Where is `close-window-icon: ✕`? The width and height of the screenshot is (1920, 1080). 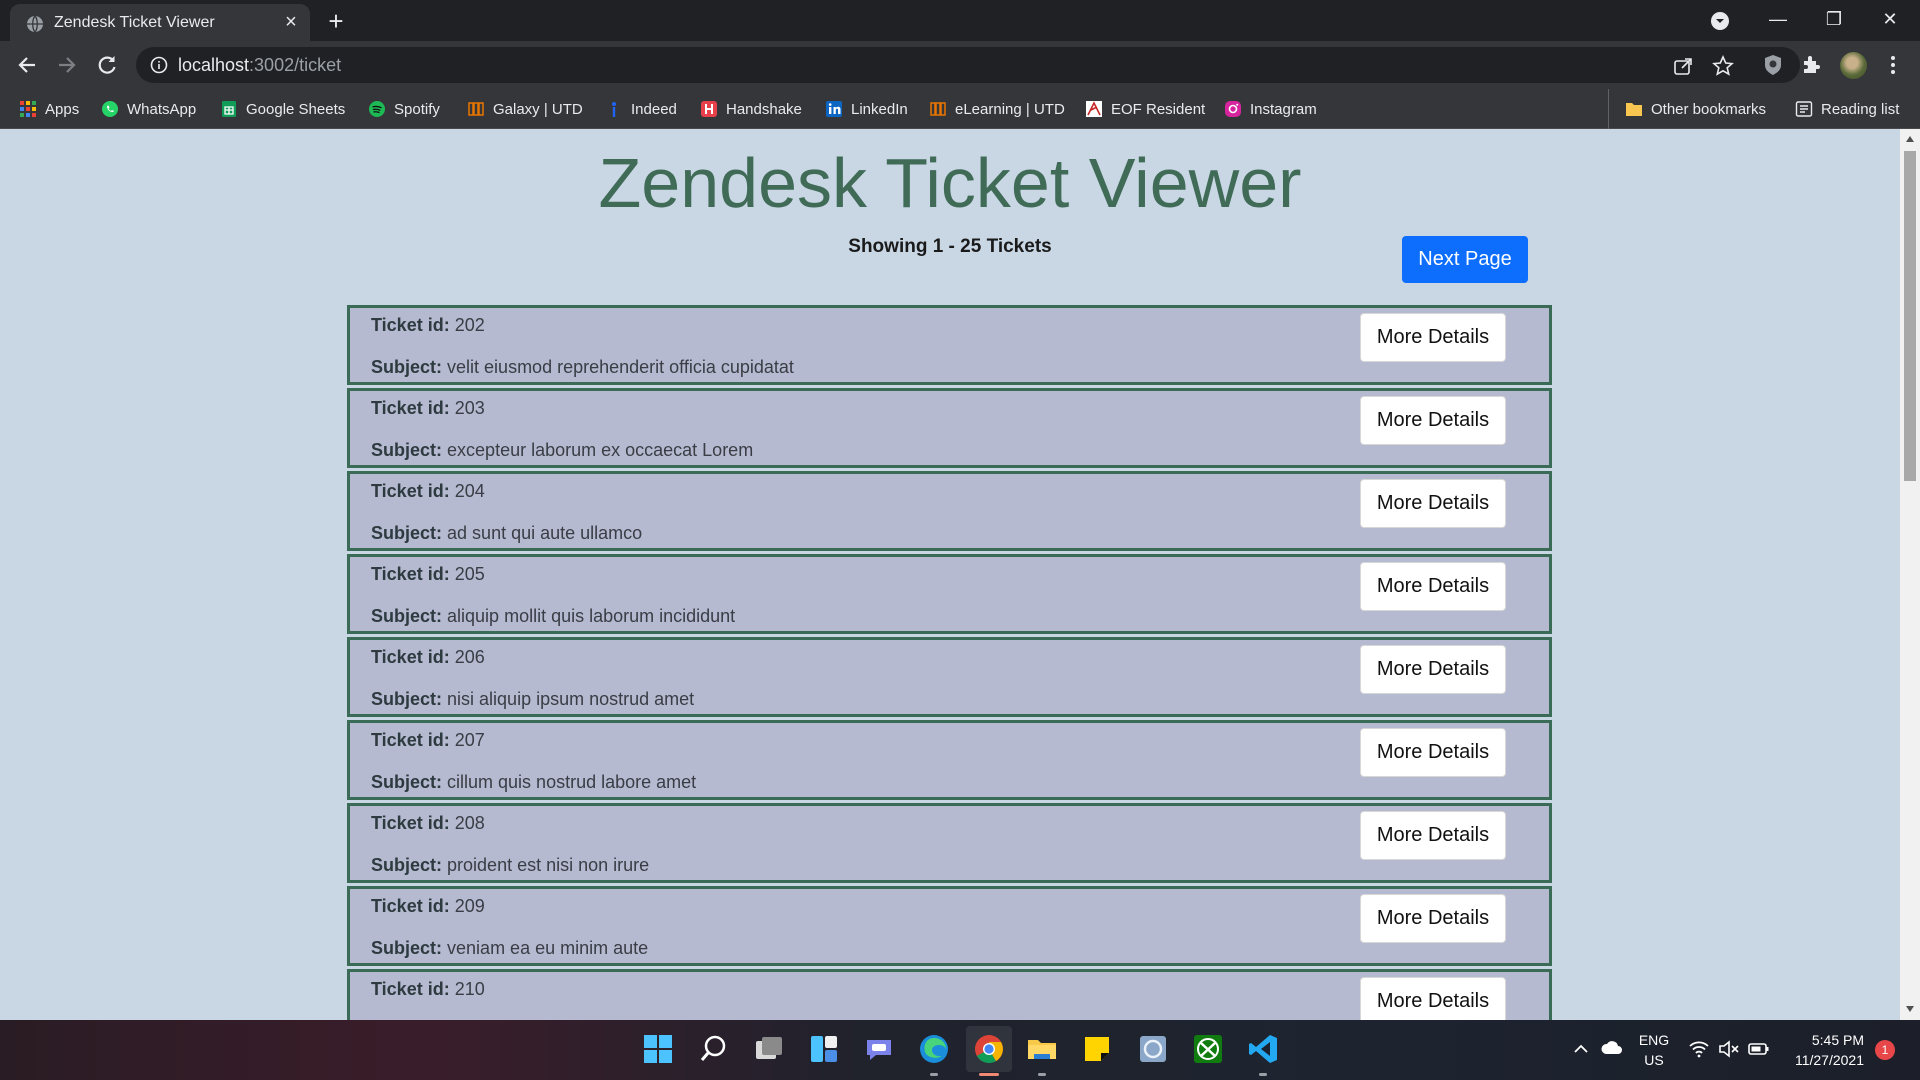 close-window-icon: ✕ is located at coordinates (1890, 20).